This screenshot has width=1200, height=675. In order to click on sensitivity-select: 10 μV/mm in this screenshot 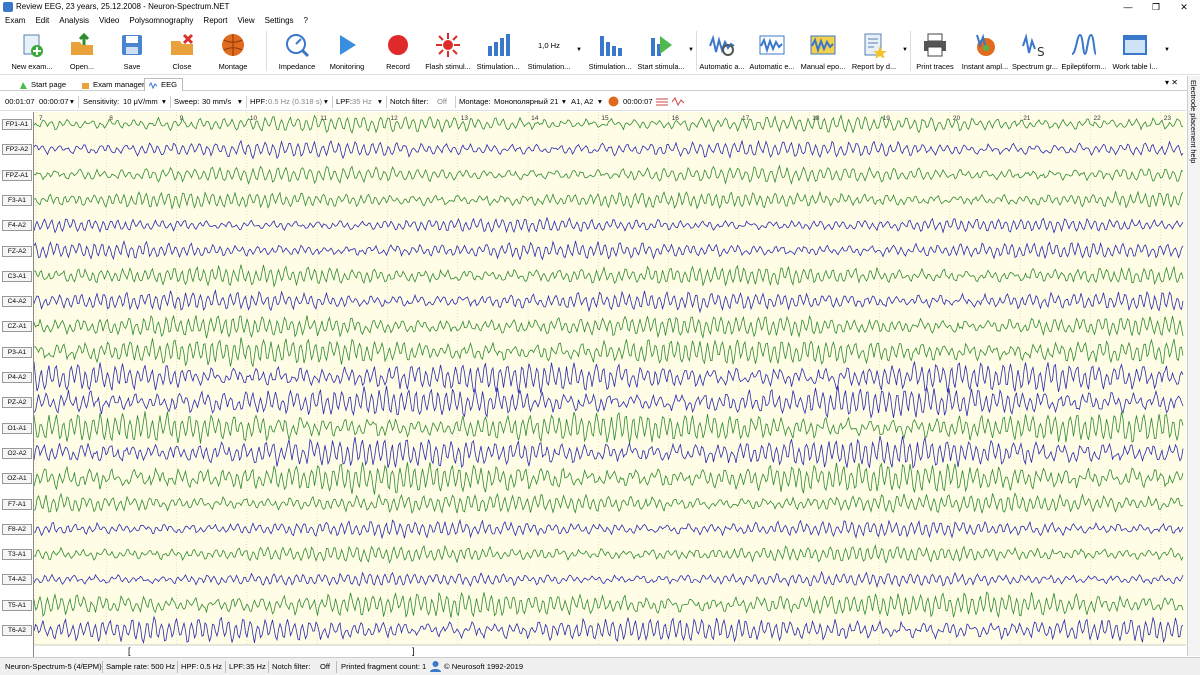, I will do `click(140, 101)`.